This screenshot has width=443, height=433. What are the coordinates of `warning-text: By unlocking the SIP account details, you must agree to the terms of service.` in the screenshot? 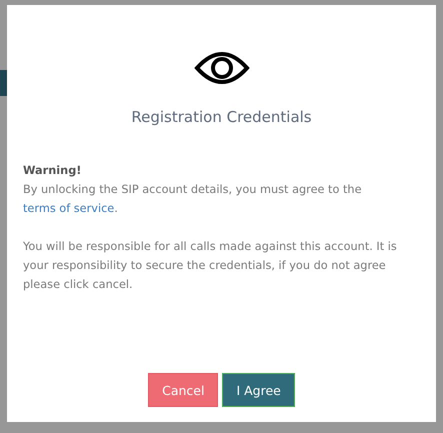 It's located at (193, 199).